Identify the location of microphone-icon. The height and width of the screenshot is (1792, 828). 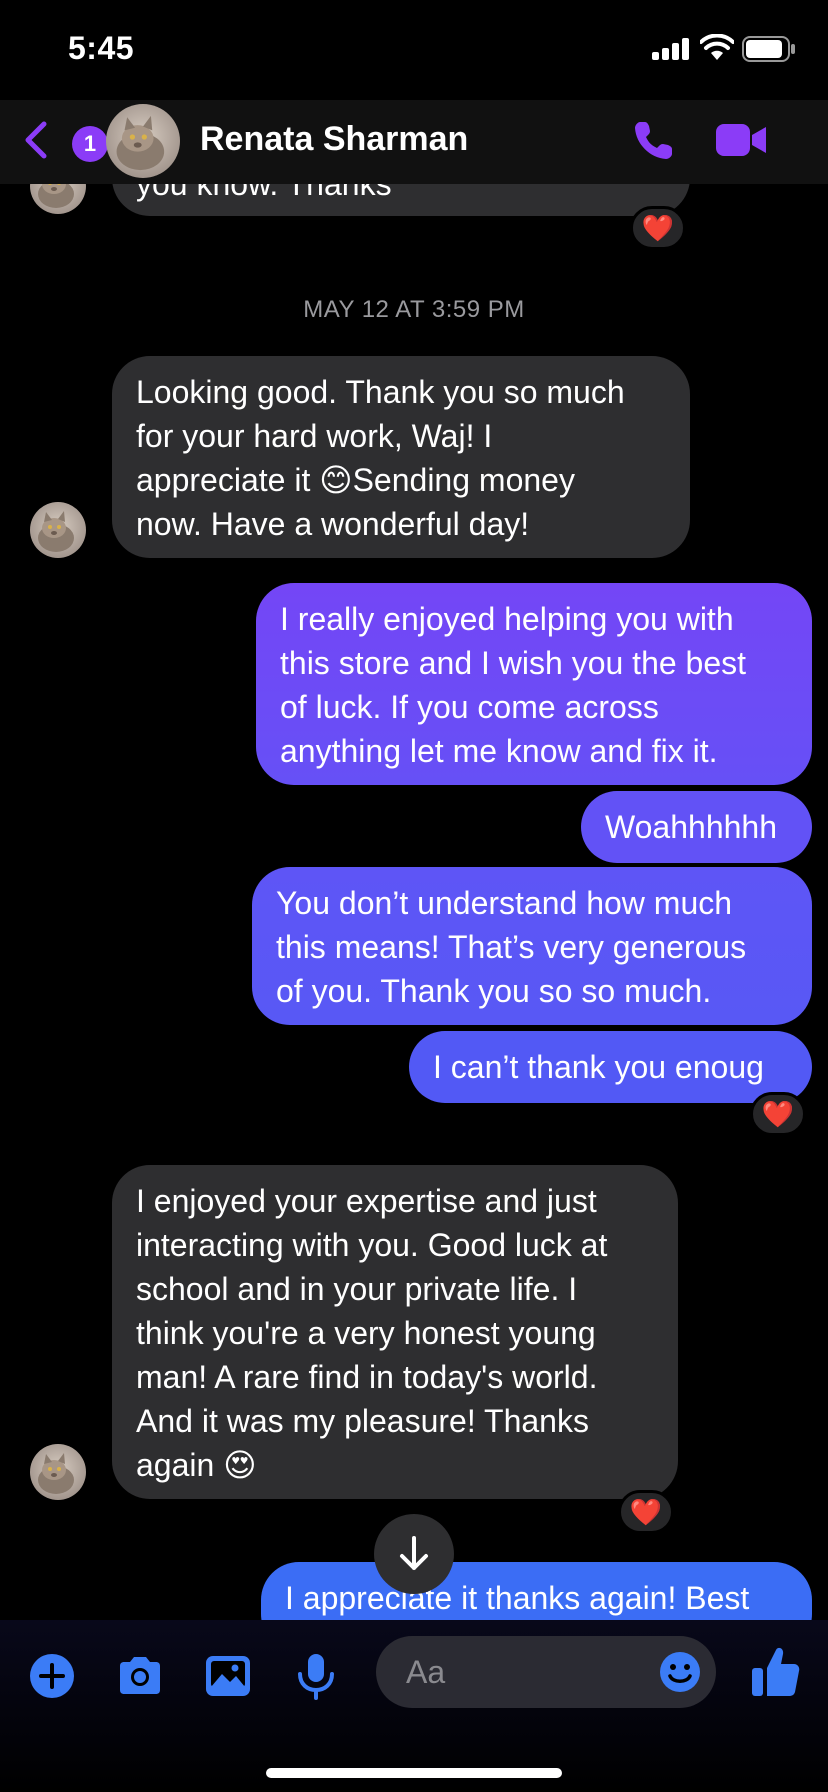
(316, 1676).